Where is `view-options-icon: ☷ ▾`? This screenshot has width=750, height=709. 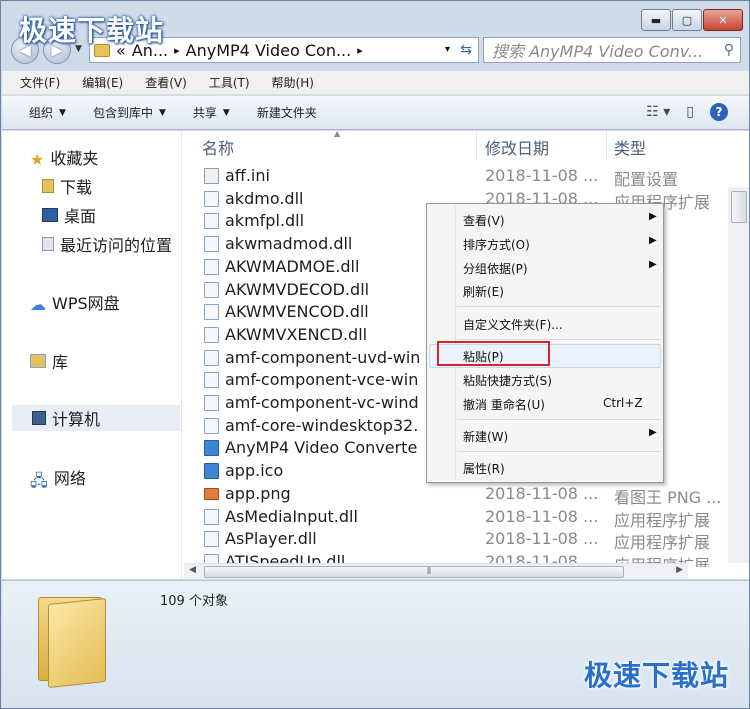
view-options-icon: ☷ ▾ is located at coordinates (658, 112).